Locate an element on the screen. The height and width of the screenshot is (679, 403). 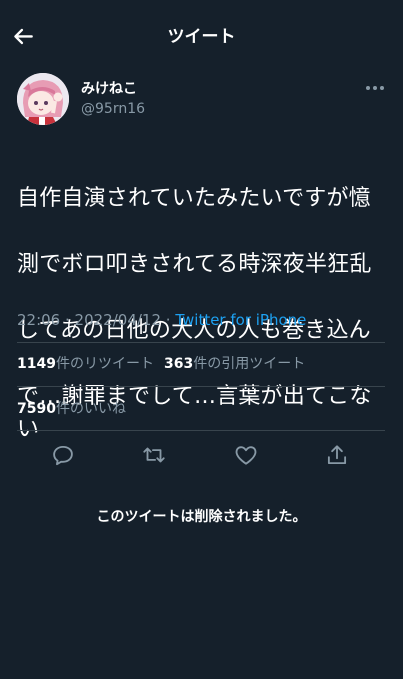
more-options-icon is located at coordinates (375, 88).